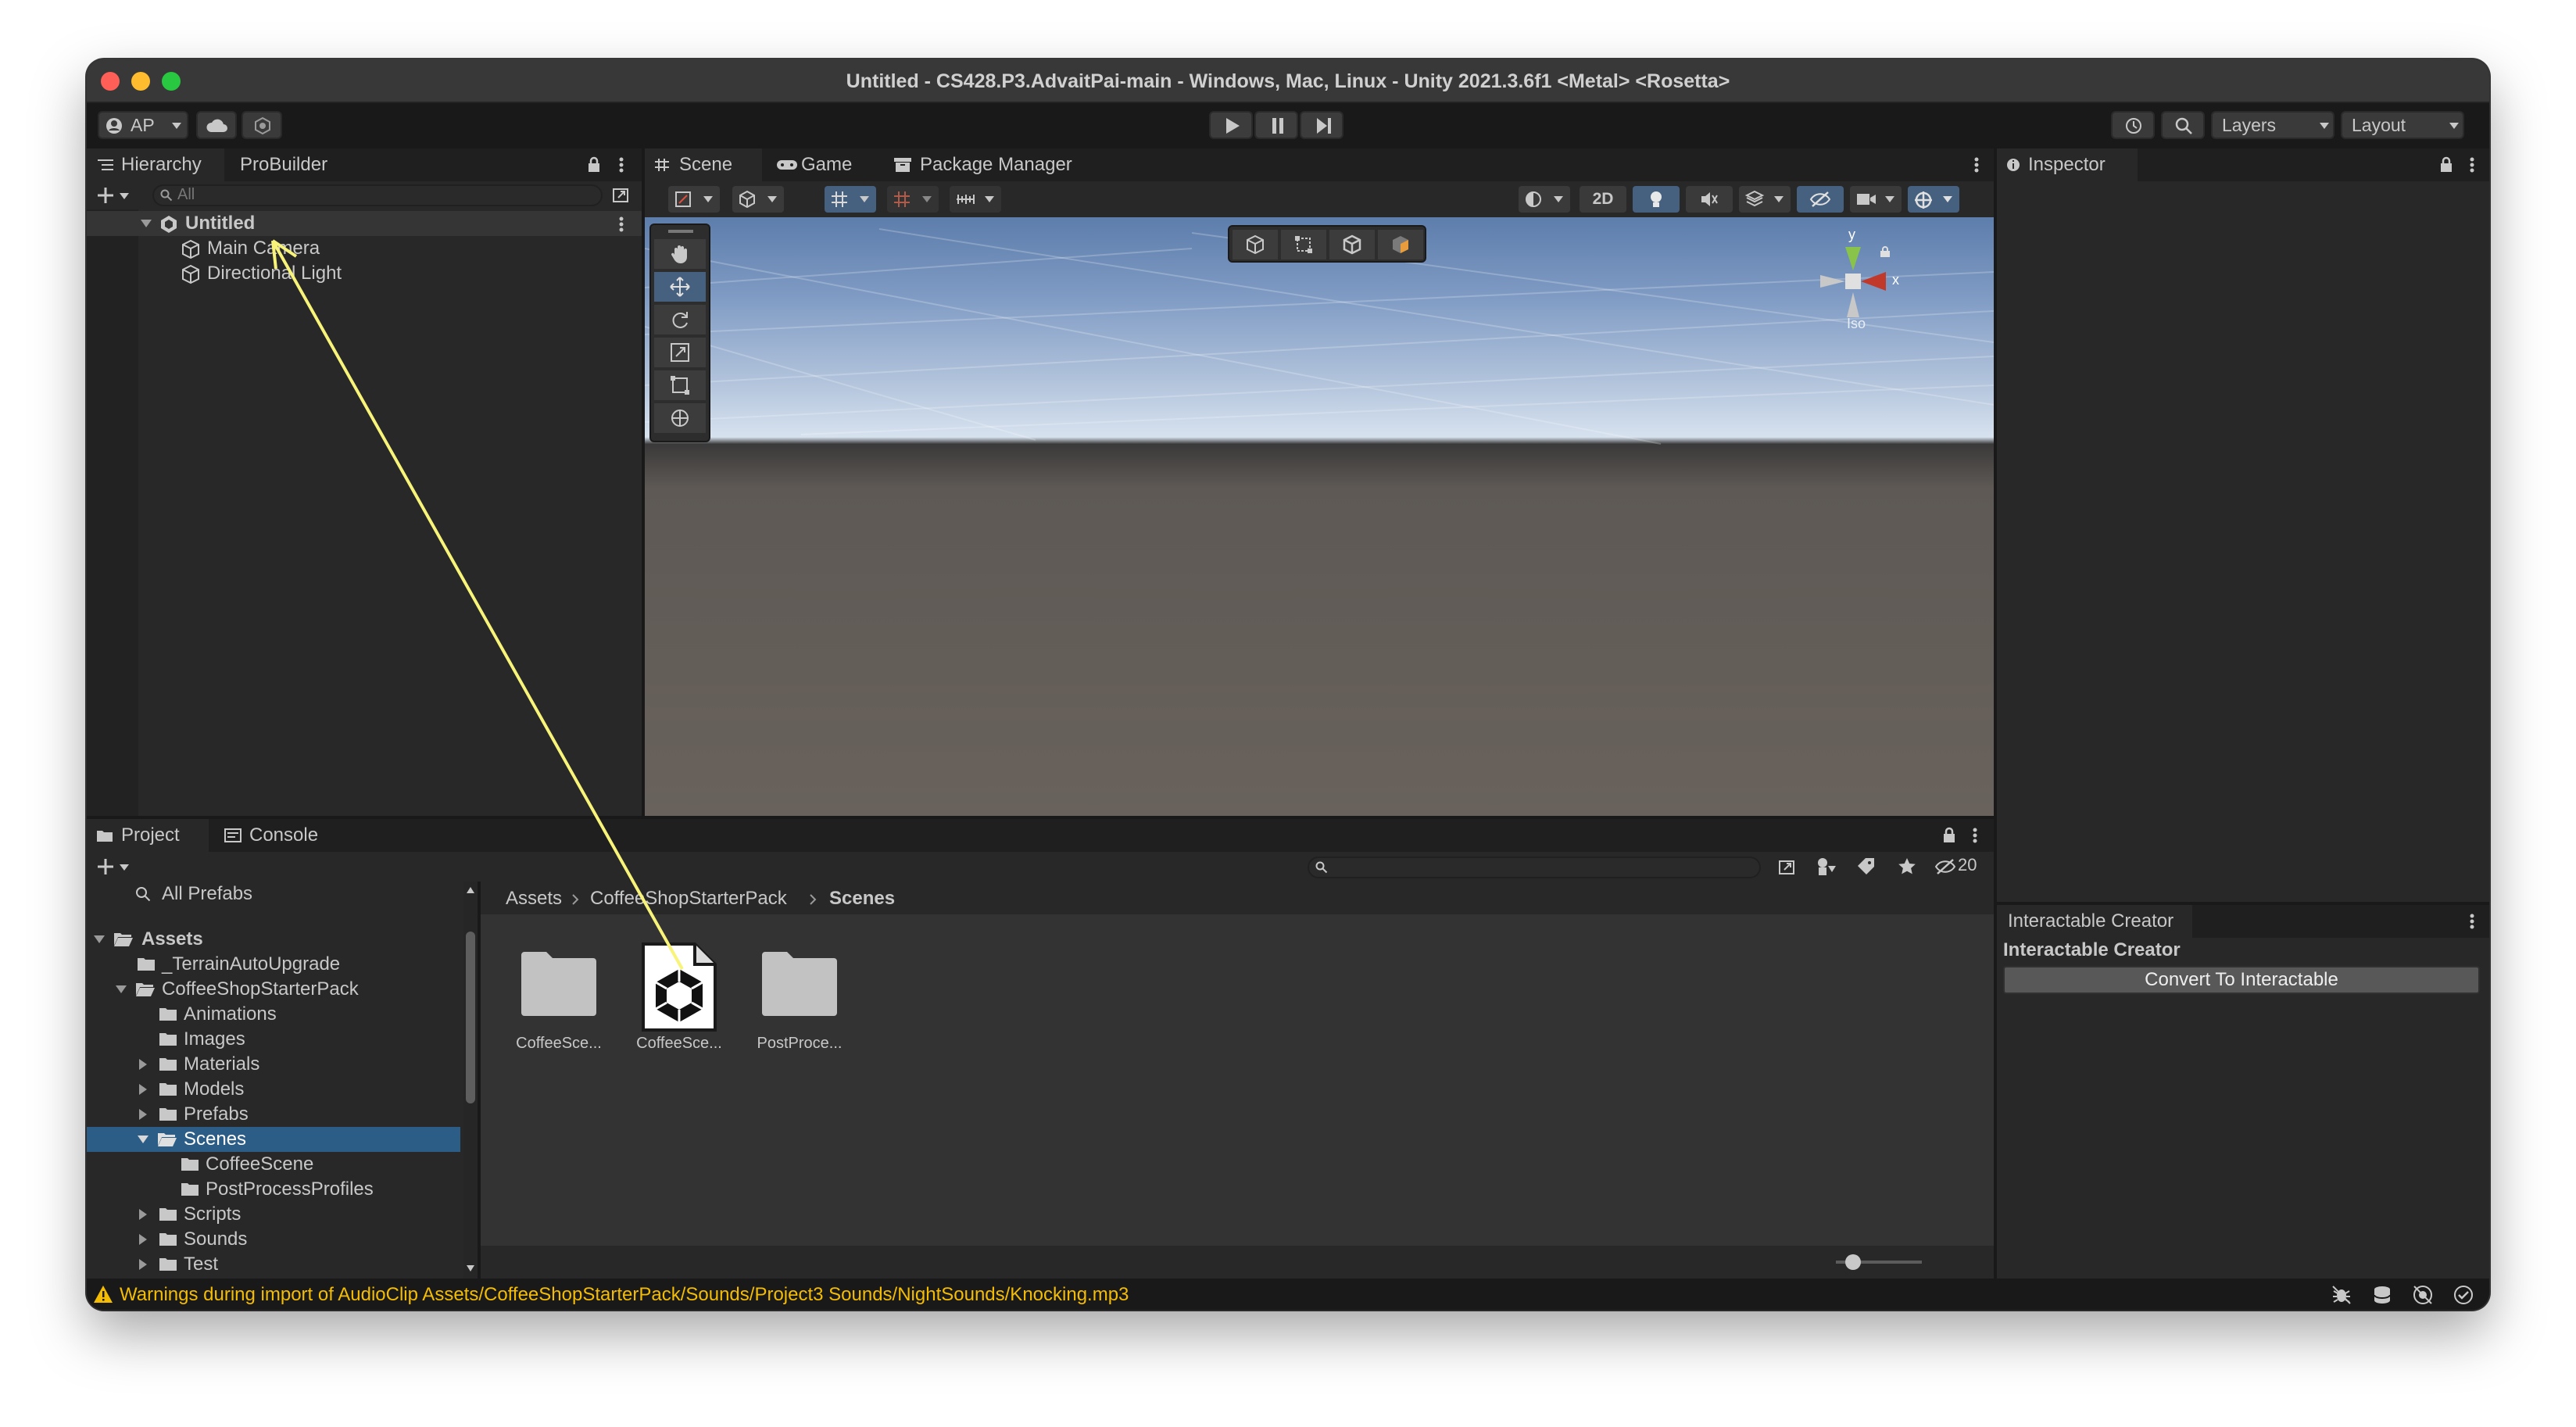 The height and width of the screenshot is (1427, 2576). What do you see at coordinates (862, 899) in the screenshot?
I see `breadcrumb-item: Scenes` at bounding box center [862, 899].